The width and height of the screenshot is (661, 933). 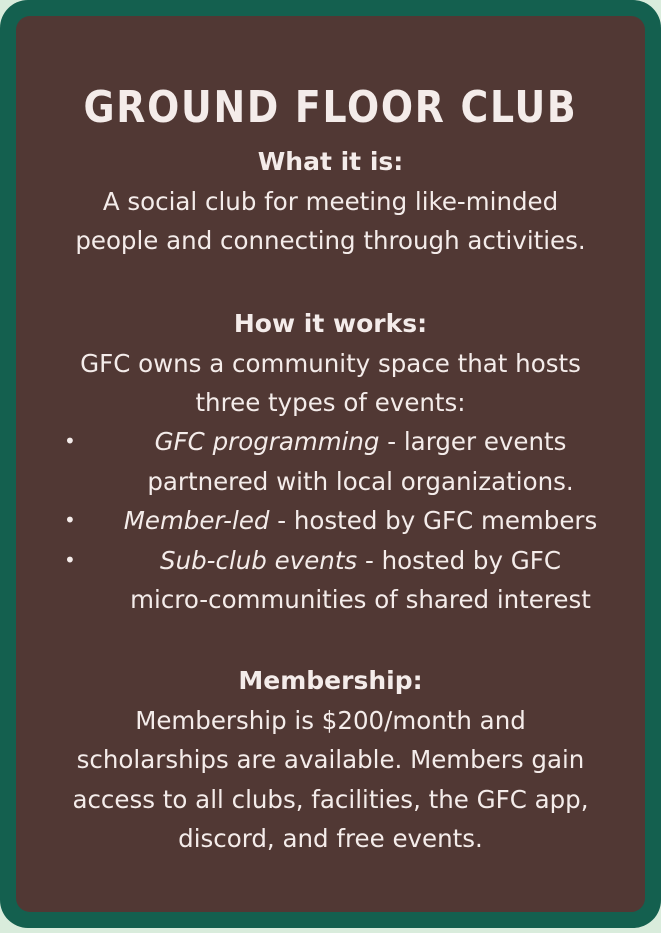 I want to click on list-item: • Member-led - hosted by GFC members, so click(x=330, y=521).